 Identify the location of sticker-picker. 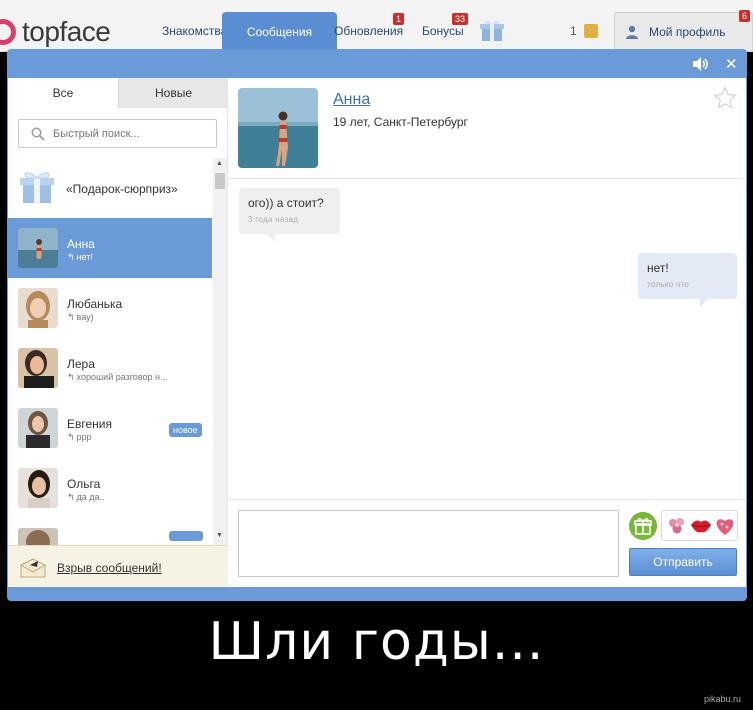
(699, 525).